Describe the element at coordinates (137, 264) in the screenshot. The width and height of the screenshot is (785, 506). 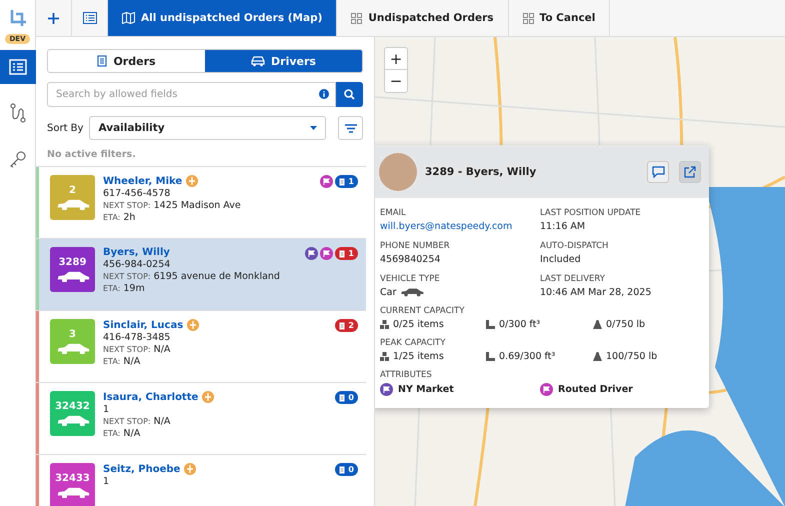
I see `driver-phone: 456-984-0254` at that location.